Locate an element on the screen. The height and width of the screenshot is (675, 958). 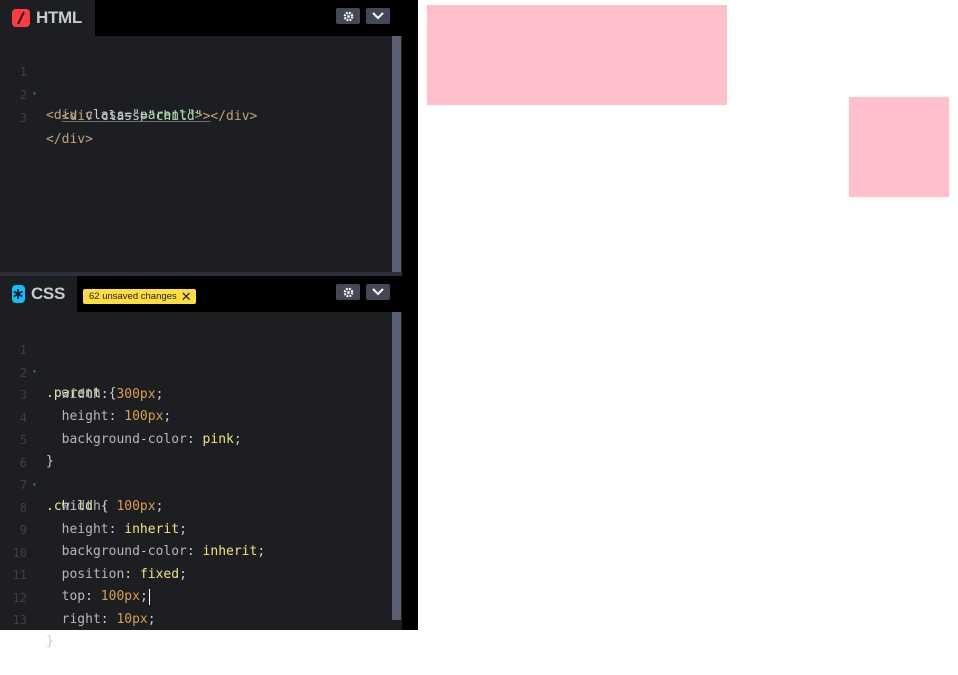
tab-html: HTML is located at coordinates (47, 18).